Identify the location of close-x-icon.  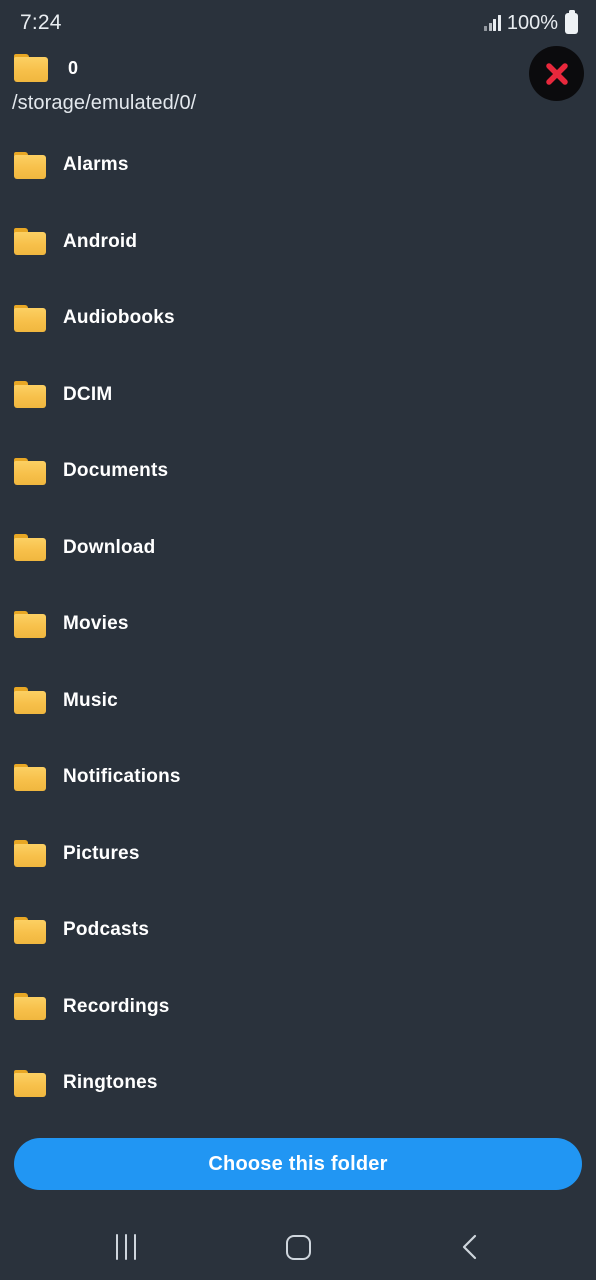
(557, 74).